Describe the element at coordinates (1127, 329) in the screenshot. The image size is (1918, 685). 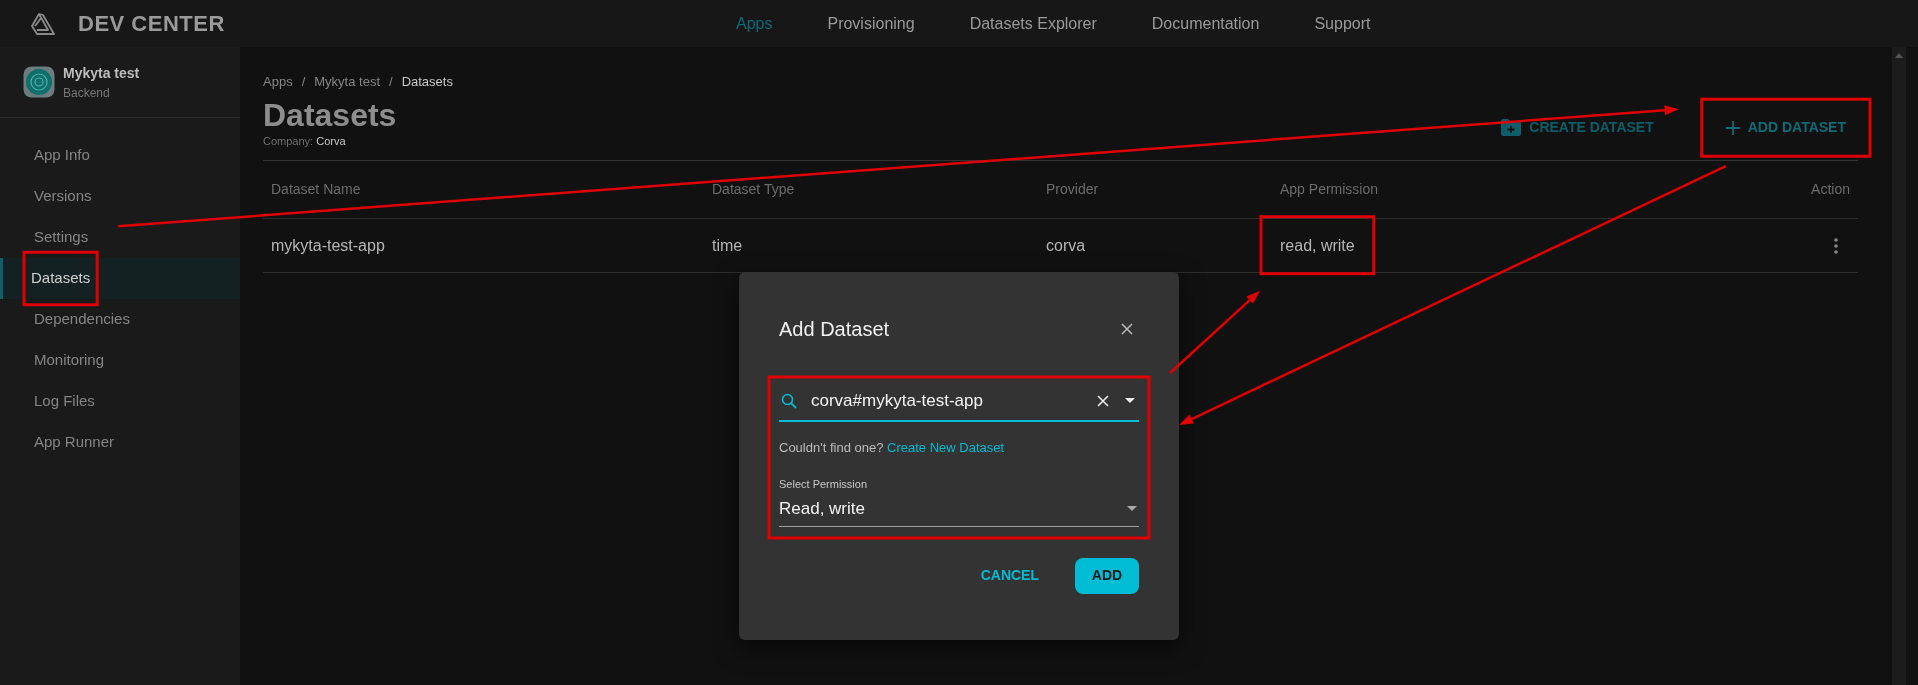
I see `close-icon` at that location.